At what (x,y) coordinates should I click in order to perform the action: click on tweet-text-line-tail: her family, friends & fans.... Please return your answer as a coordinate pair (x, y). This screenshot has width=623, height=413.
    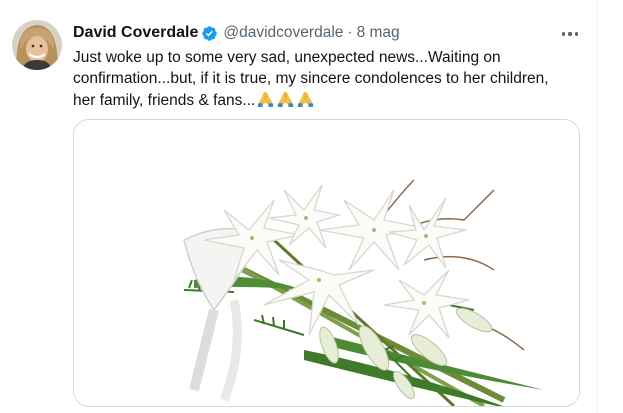
    Looking at the image, I should click on (164, 100).